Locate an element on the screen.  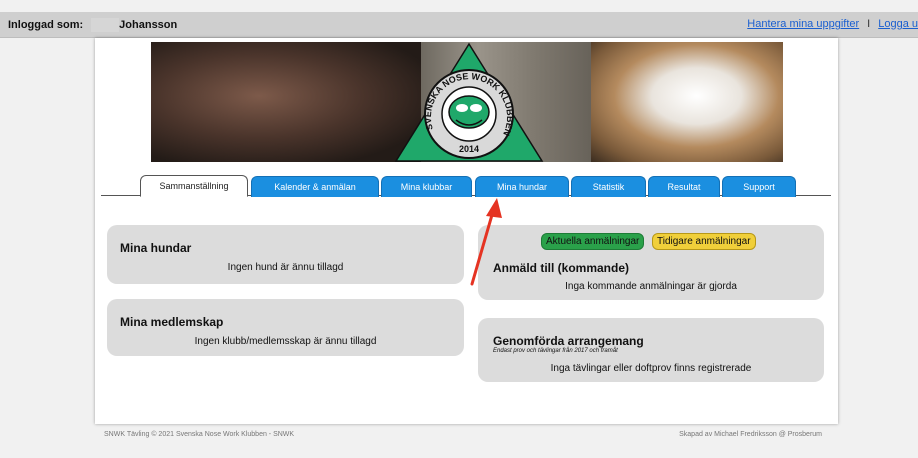
beagle-photo is located at coordinates (687, 102).